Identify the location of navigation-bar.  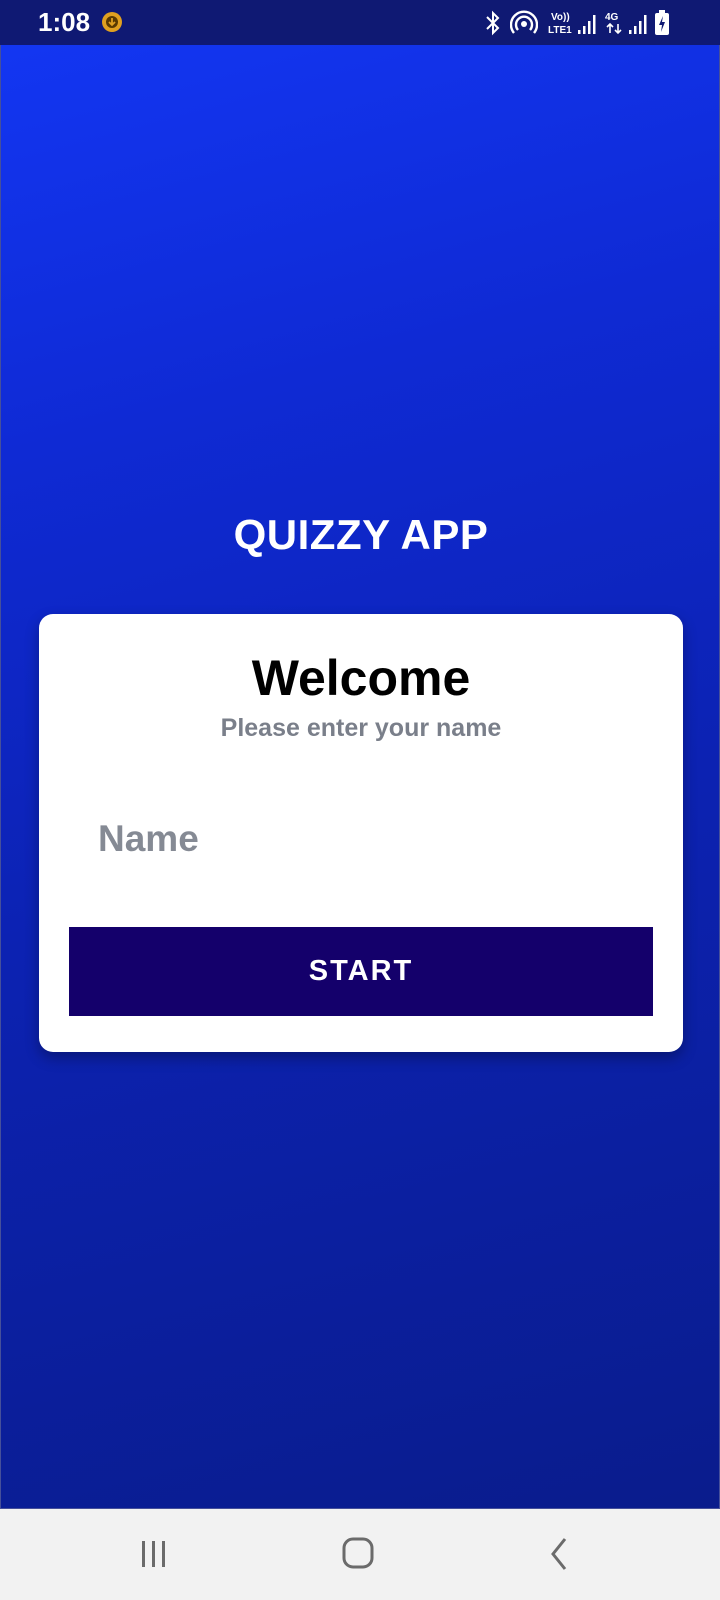
(360, 1554).